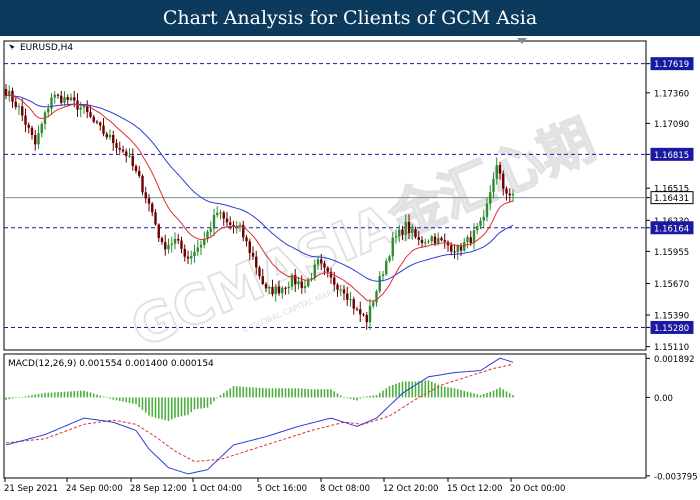  I want to click on time-axis-label: 15 Oct 12:00, so click(474, 489).